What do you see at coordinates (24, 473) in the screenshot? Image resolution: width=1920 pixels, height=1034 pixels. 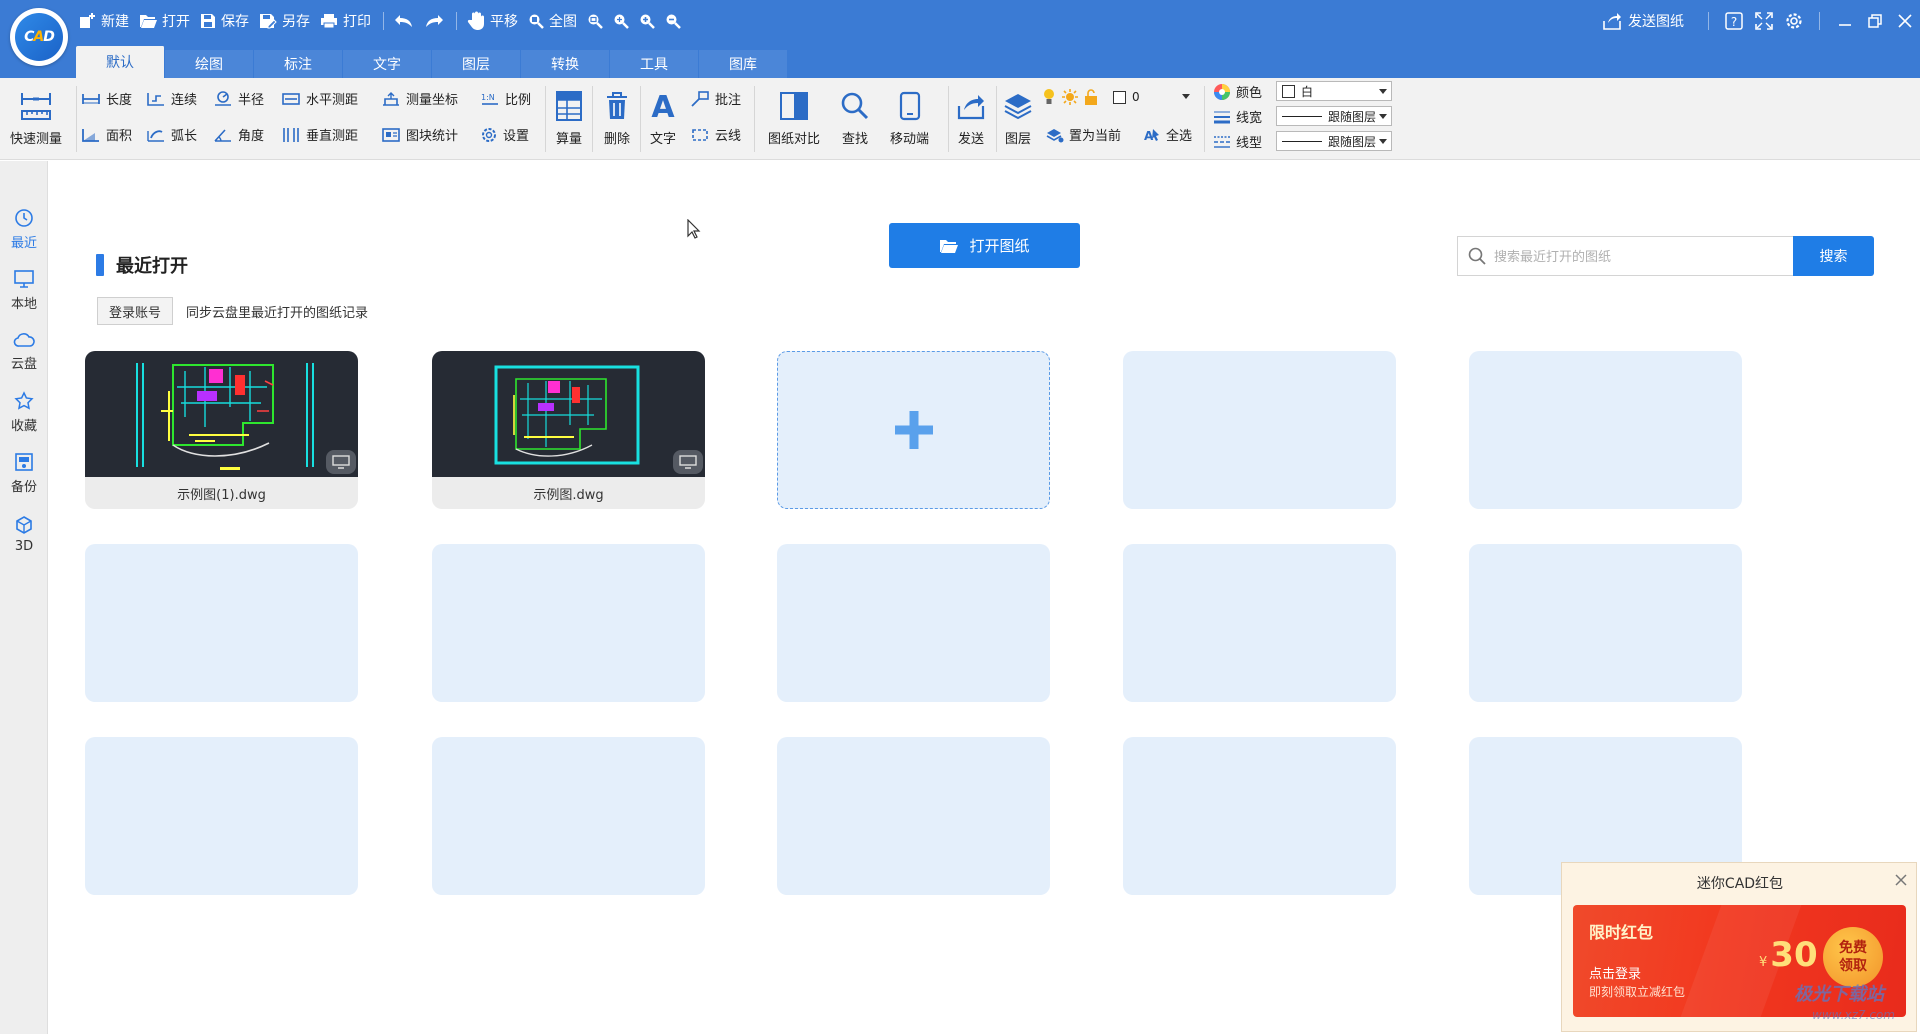 I see `nav-backup: 备份` at bounding box center [24, 473].